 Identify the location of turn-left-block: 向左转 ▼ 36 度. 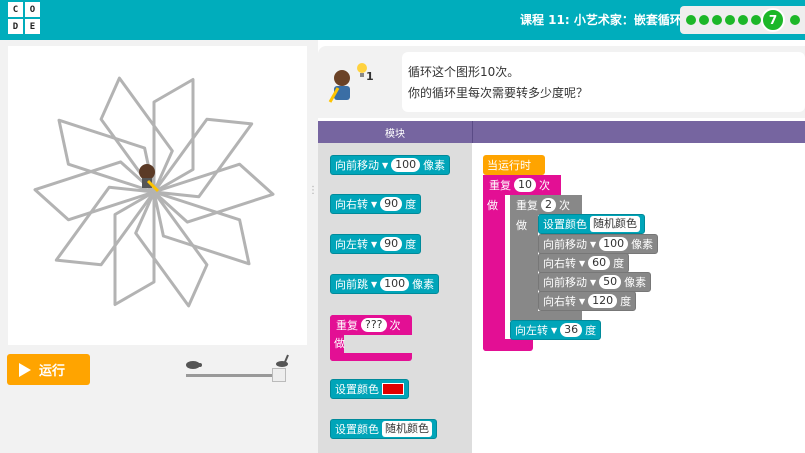
(556, 330).